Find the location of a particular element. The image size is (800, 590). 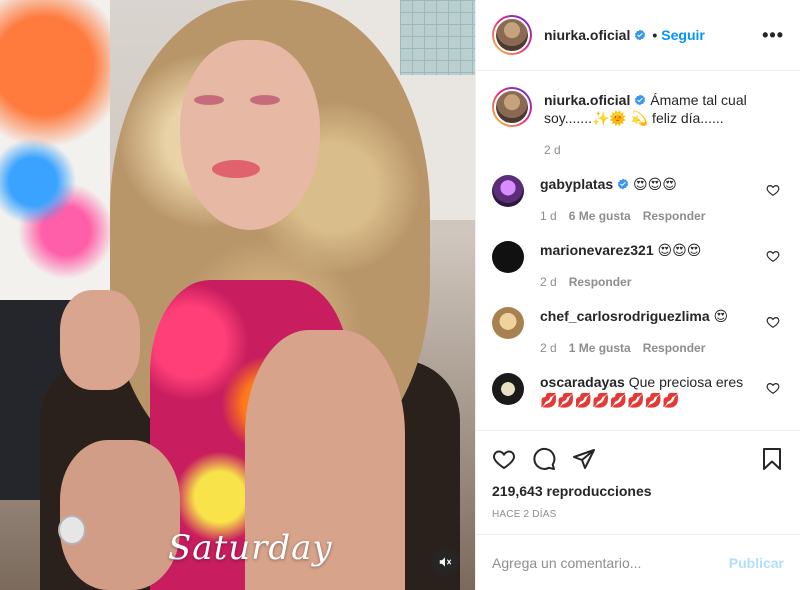

header-username: niurka.oficial is located at coordinates (595, 35).